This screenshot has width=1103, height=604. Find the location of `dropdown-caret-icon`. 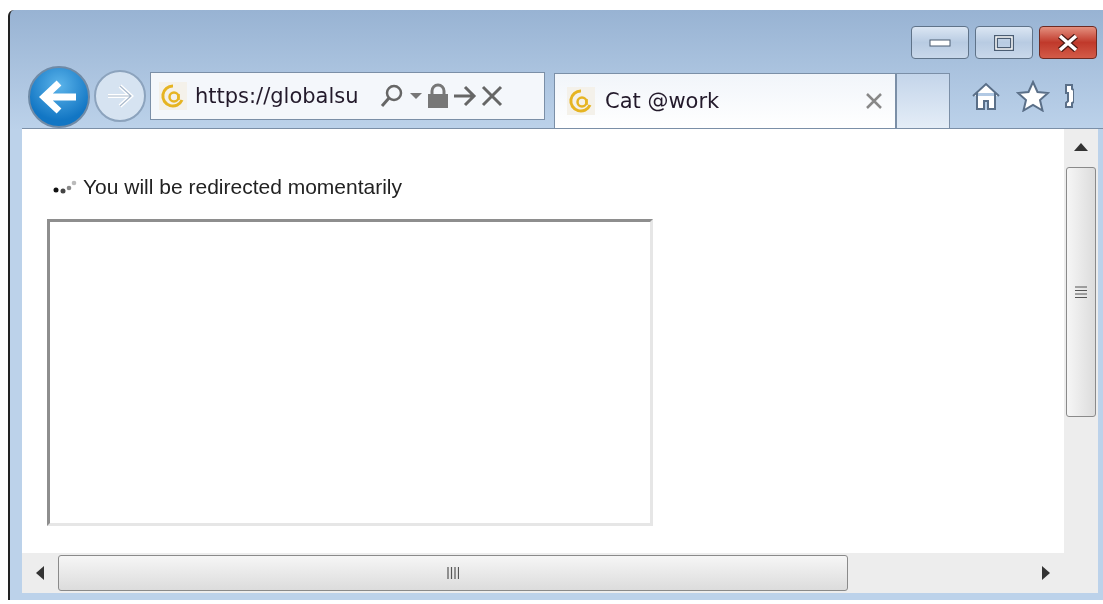

dropdown-caret-icon is located at coordinates (416, 96).